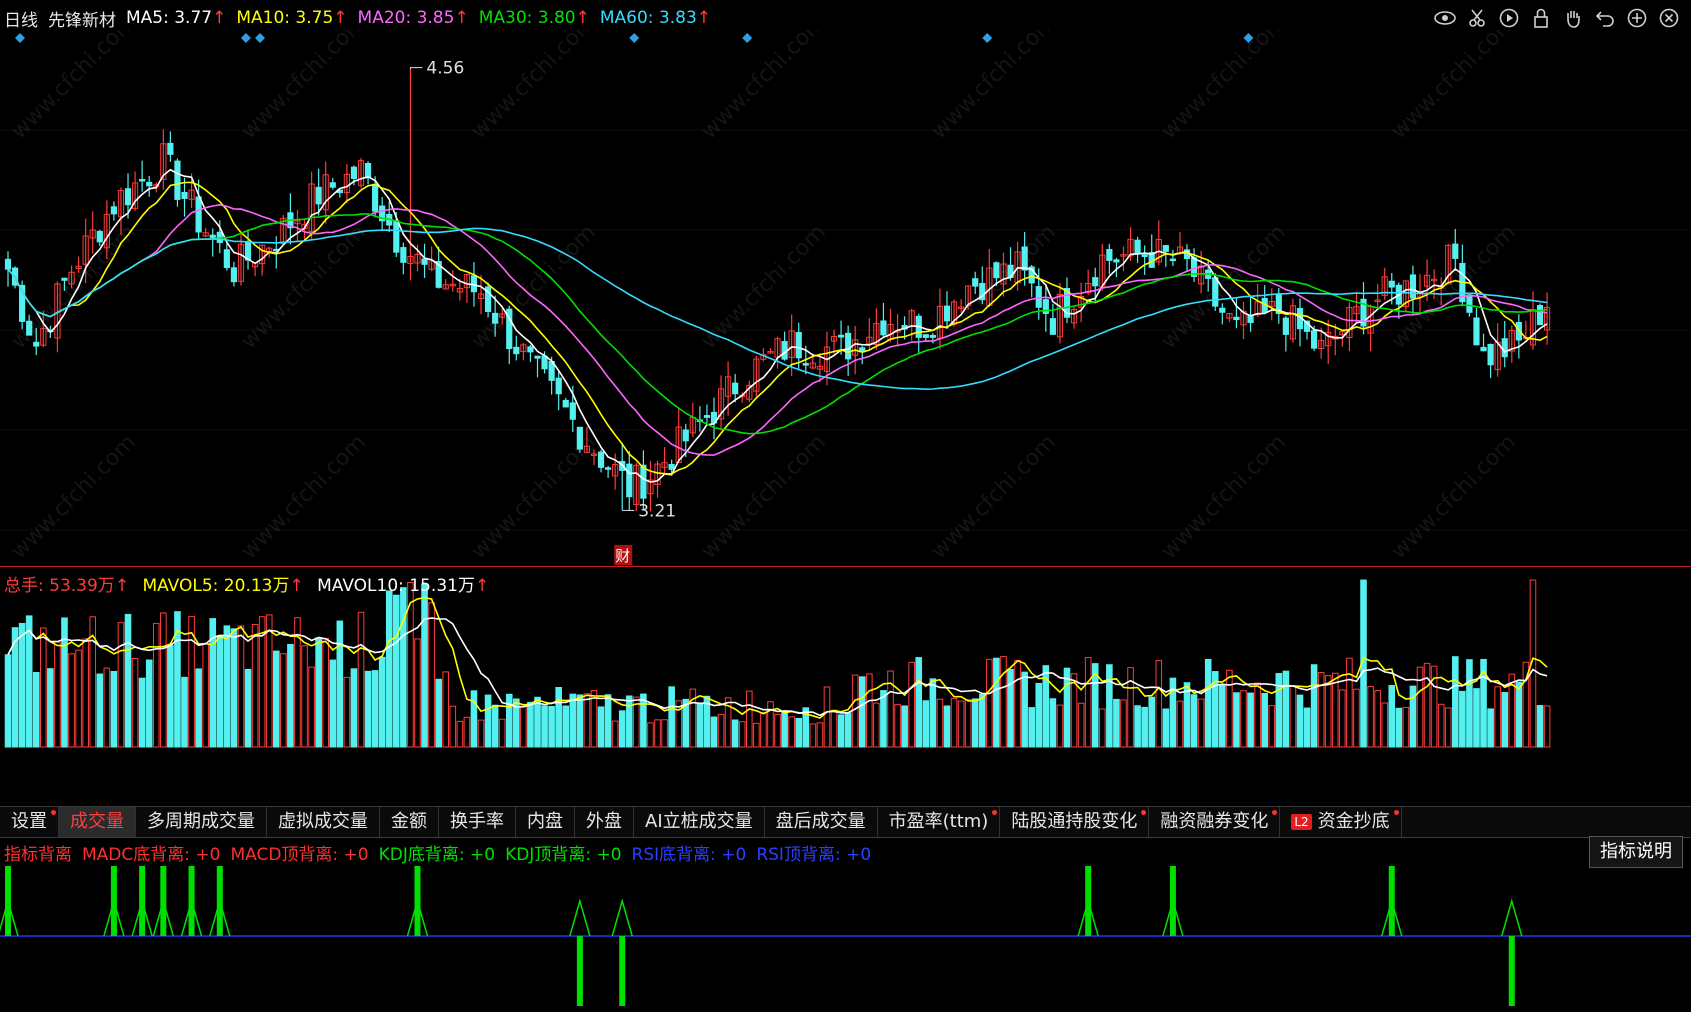  Describe the element at coordinates (1573, 18) in the screenshot. I see `hand-icon` at that location.